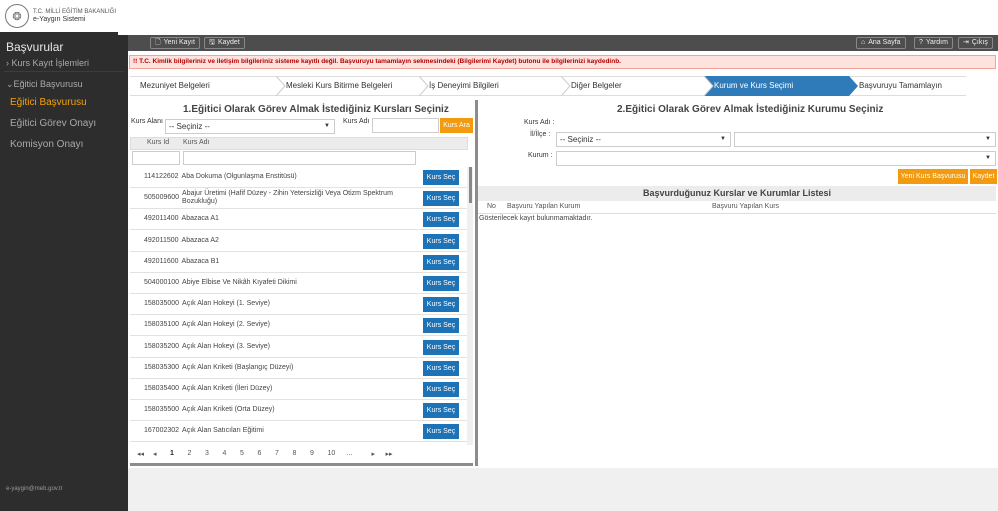 Image resolution: width=998 pixels, height=511 pixels. I want to click on home-button: ⌂ Ana Sayfa, so click(881, 43).